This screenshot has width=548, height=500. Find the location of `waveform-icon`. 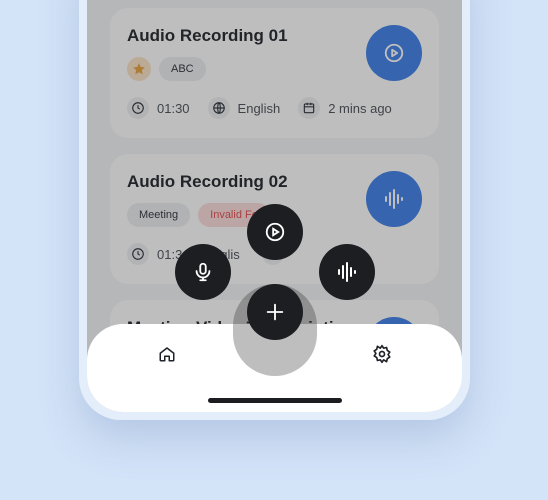

waveform-icon is located at coordinates (347, 272).